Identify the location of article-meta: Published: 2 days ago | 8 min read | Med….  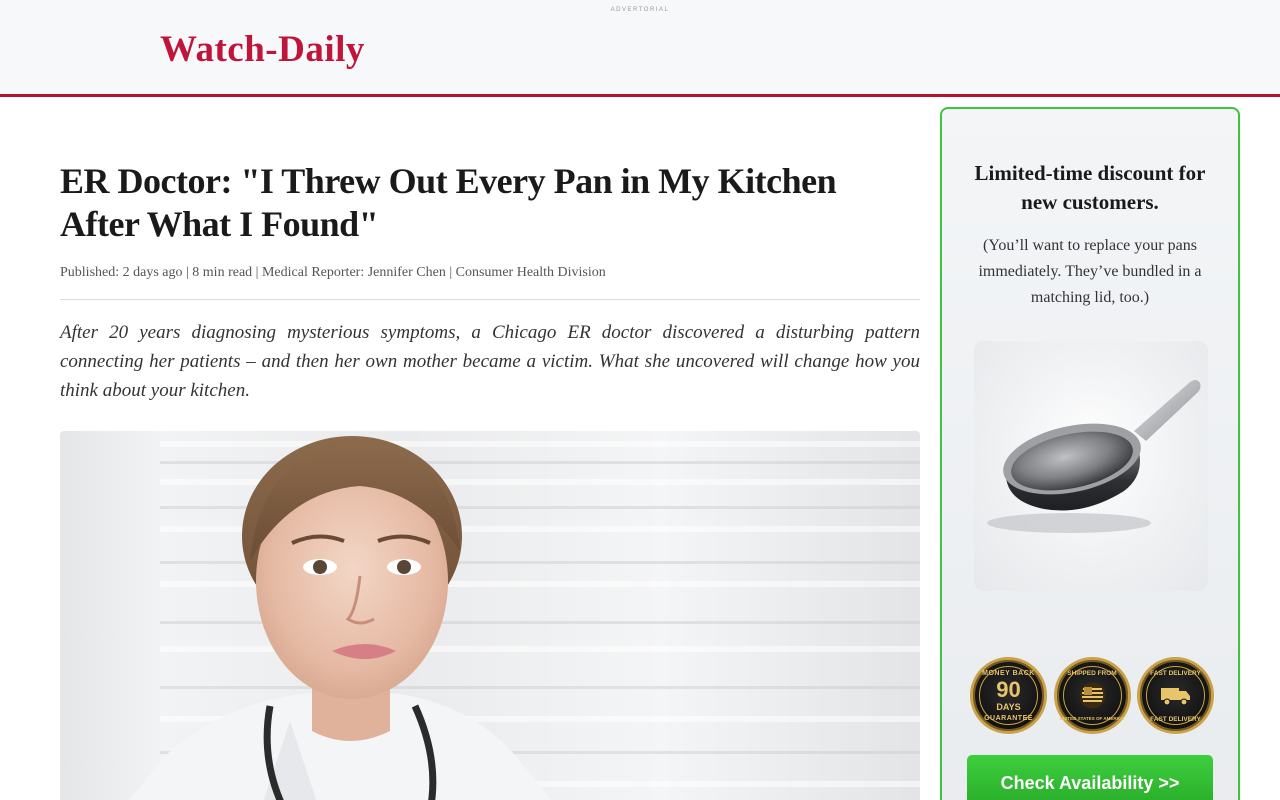
(333, 272).